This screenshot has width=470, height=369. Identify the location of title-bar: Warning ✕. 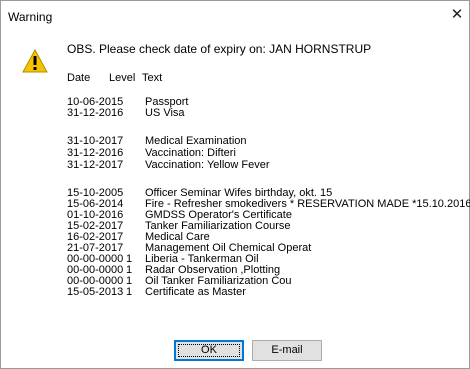
(235, 15).